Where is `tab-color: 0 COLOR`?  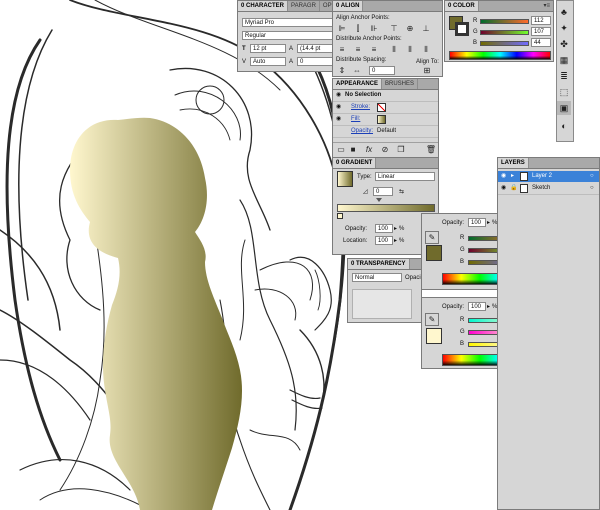
tab-color: 0 COLOR is located at coordinates (462, 6).